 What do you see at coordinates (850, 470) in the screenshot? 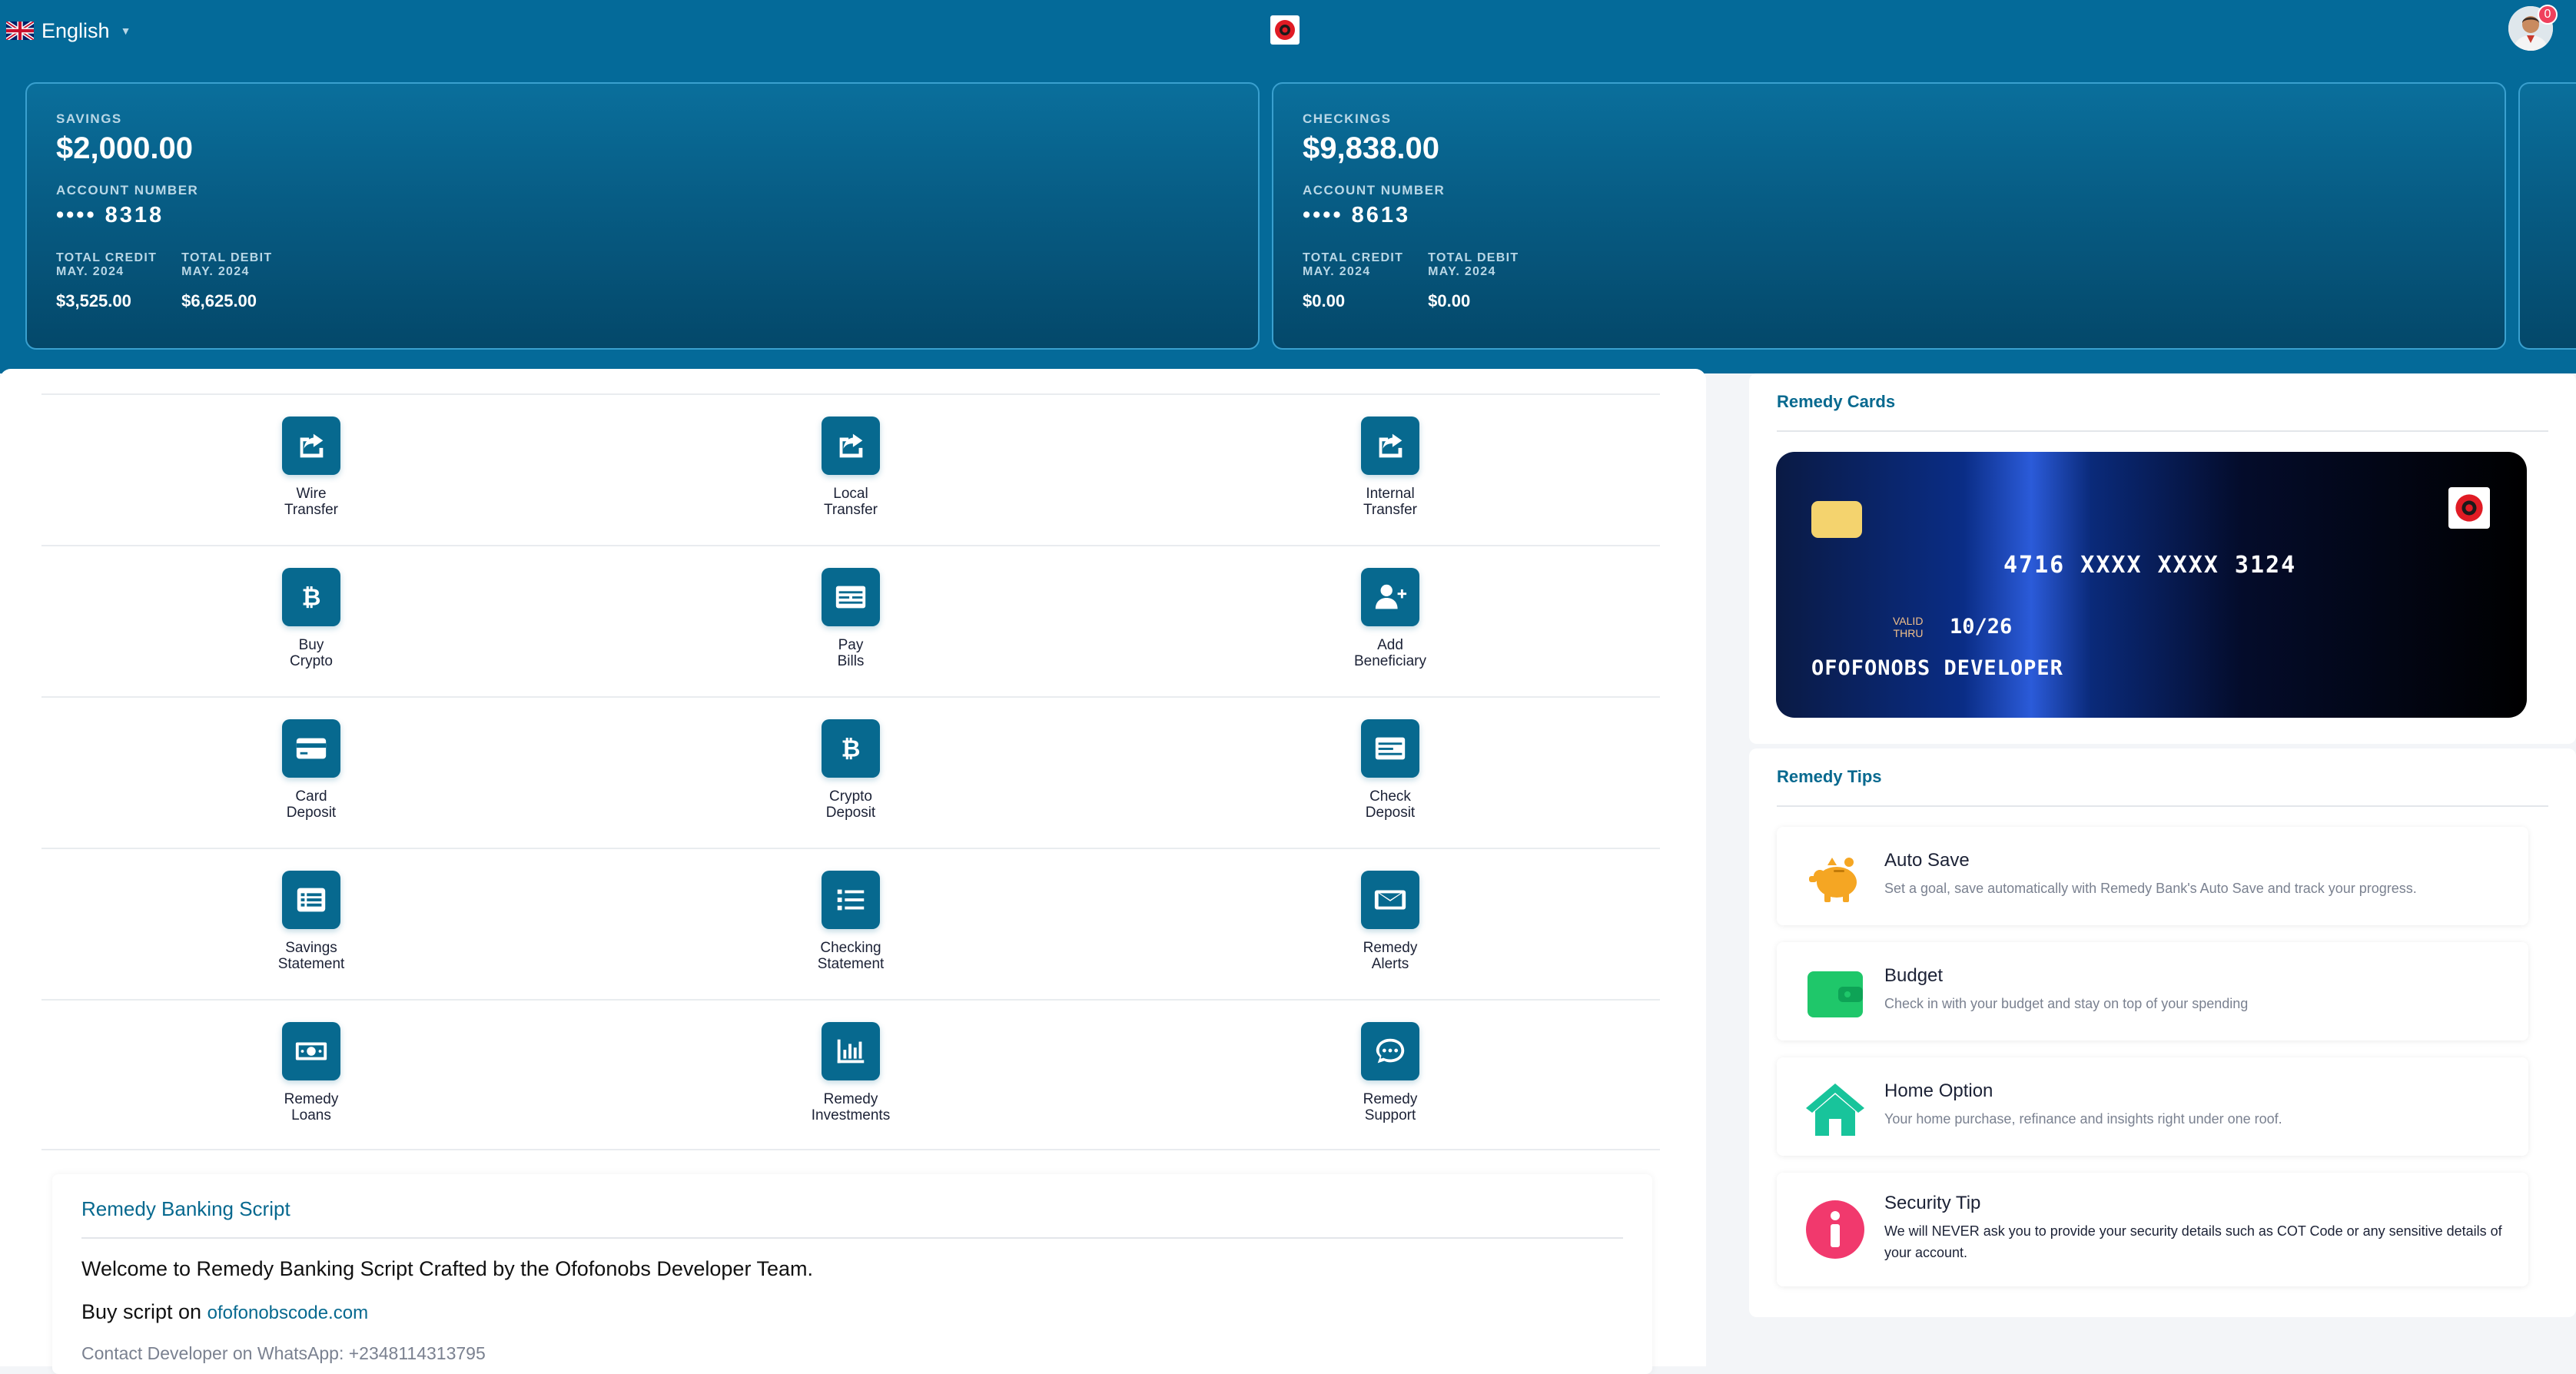
I see `local-transfer-button: Local Transfer` at bounding box center [850, 470].